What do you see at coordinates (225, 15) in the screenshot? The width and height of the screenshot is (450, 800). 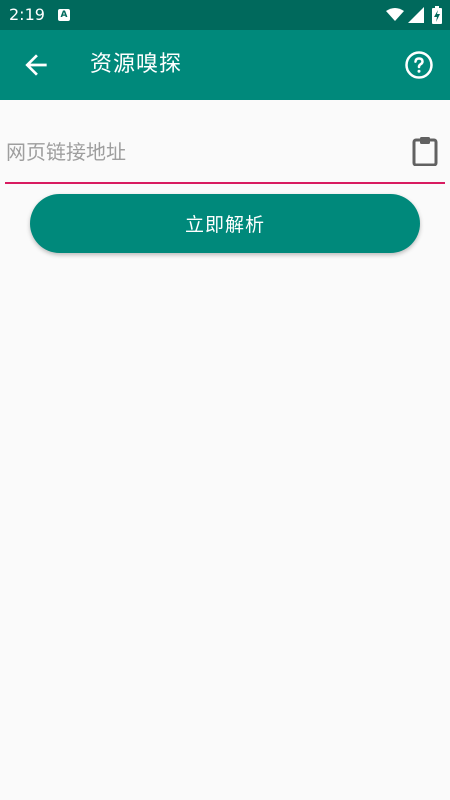 I see `status-bar: 2:19 A` at bounding box center [225, 15].